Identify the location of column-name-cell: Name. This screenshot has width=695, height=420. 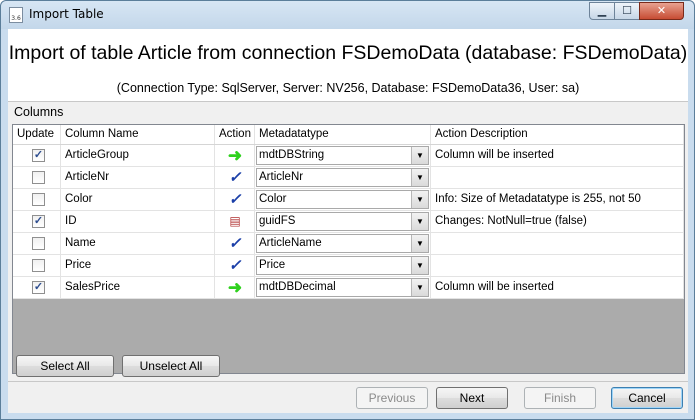
(138, 243).